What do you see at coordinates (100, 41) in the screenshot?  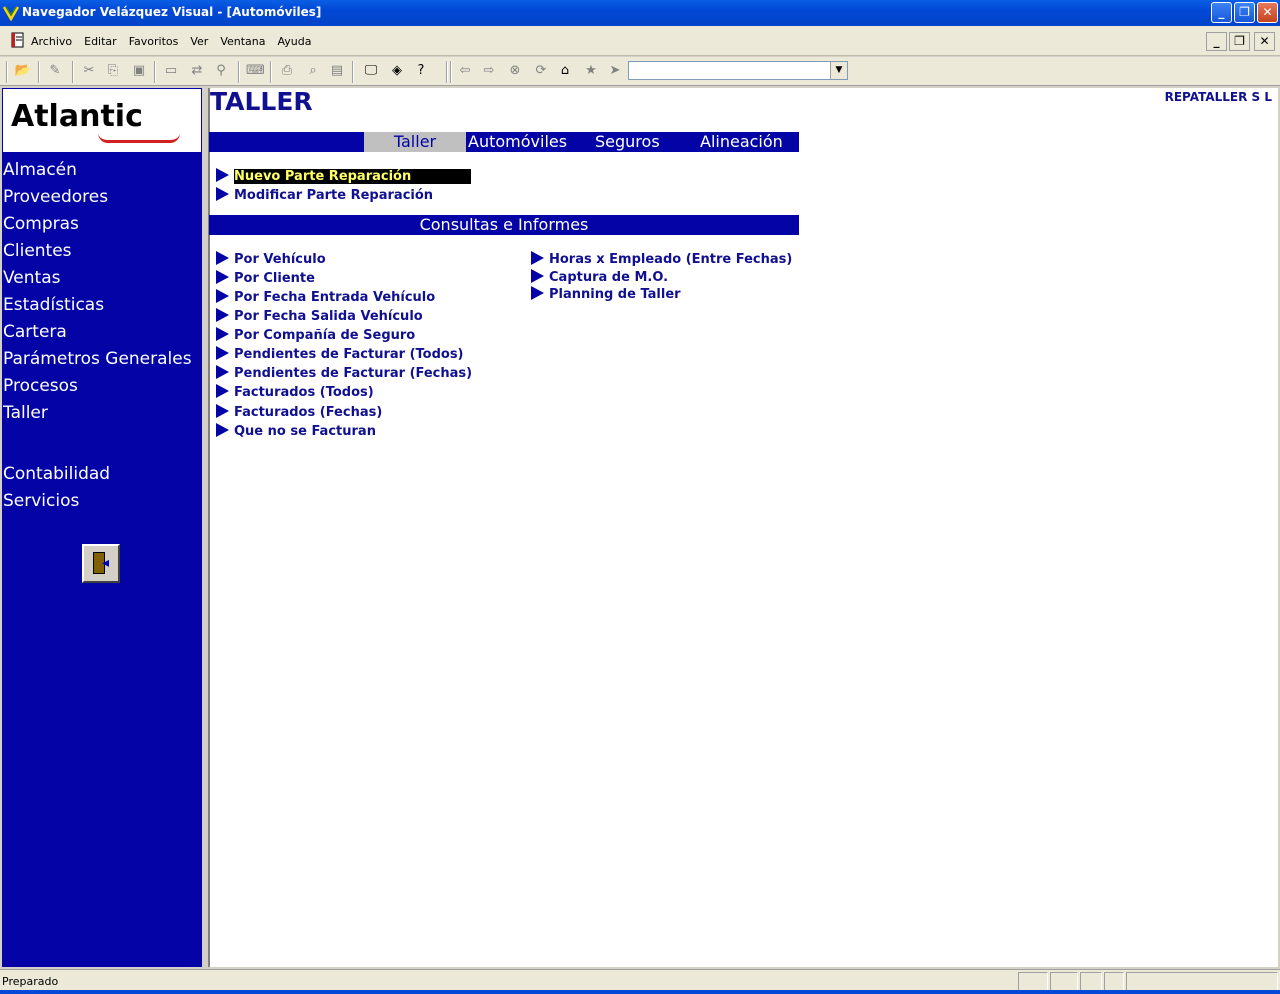 I see `menu-editar: Editar` at bounding box center [100, 41].